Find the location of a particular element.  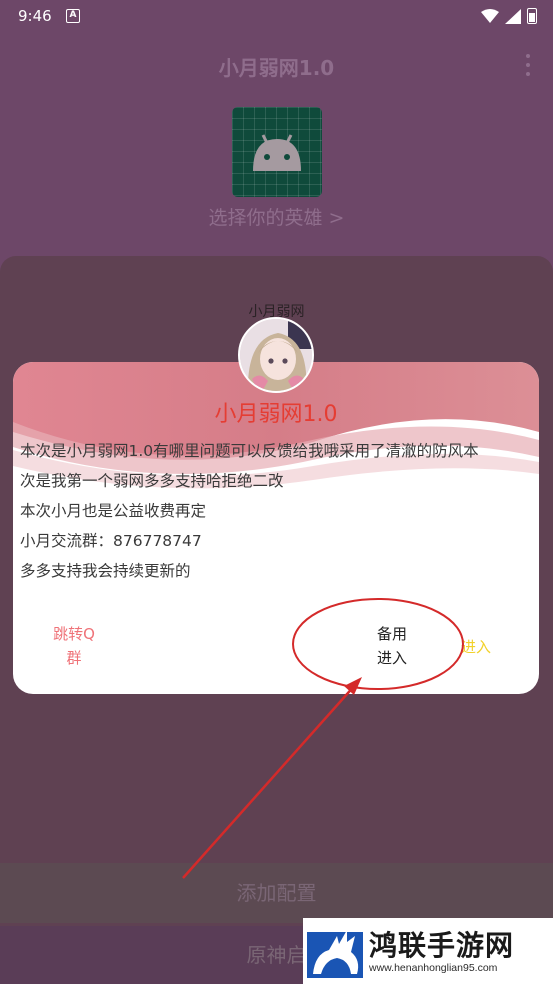

message-line: 次是我第一个弱网多多支持哈拒绝二改 is located at coordinates (152, 481).